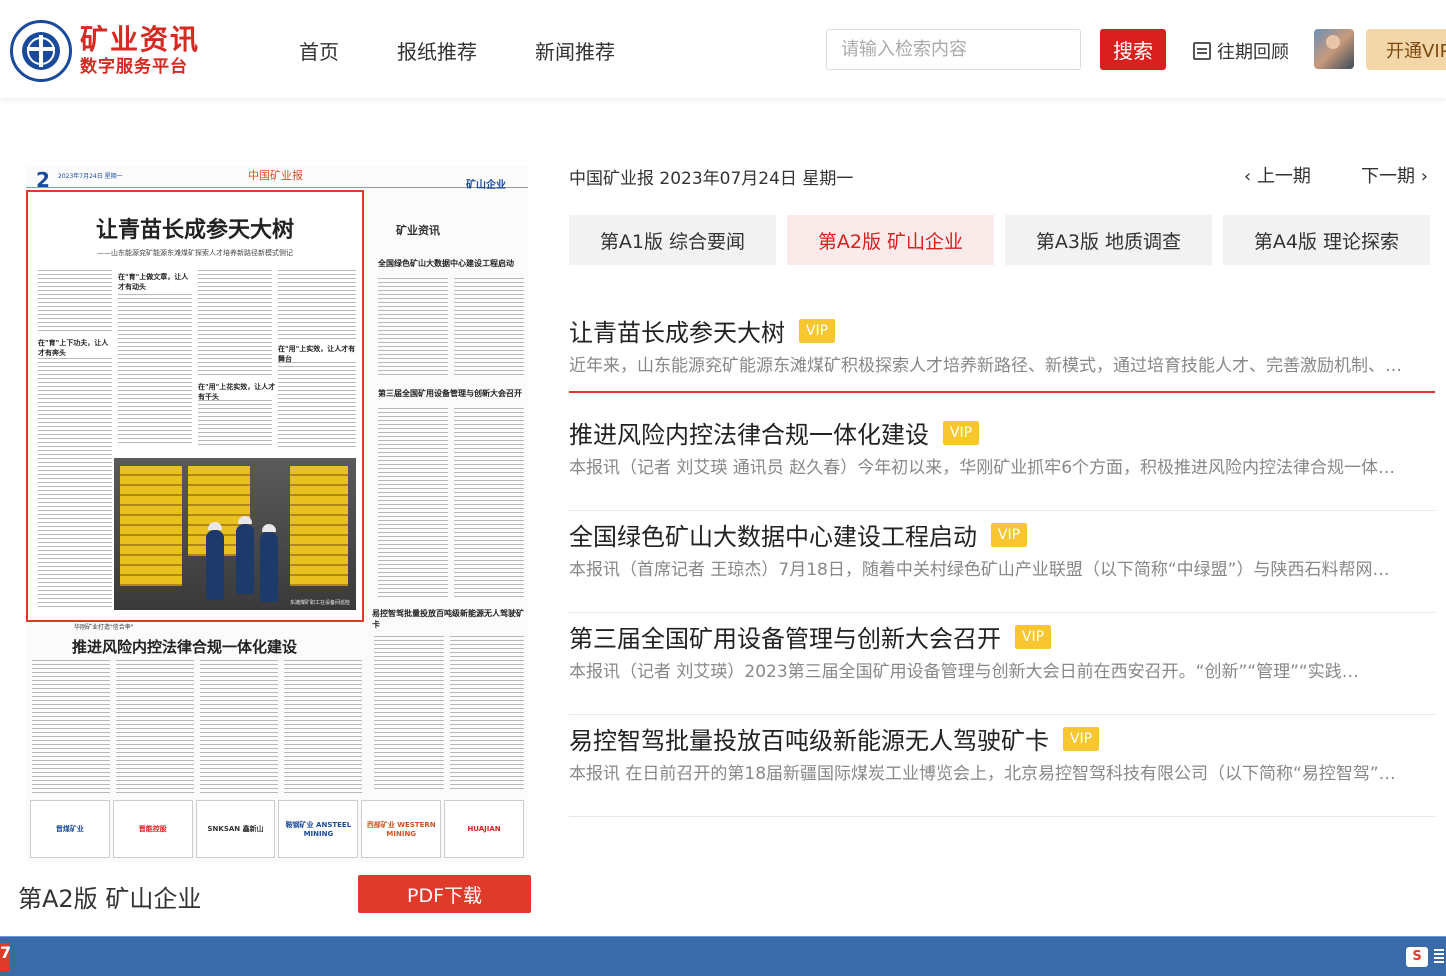  What do you see at coordinates (723, 49) in the screenshot?
I see `top-header: 矿业资讯 数字服务平台 首页 报纸推荐 新闻推荐 搜索 往期回顾 开通VIP` at bounding box center [723, 49].